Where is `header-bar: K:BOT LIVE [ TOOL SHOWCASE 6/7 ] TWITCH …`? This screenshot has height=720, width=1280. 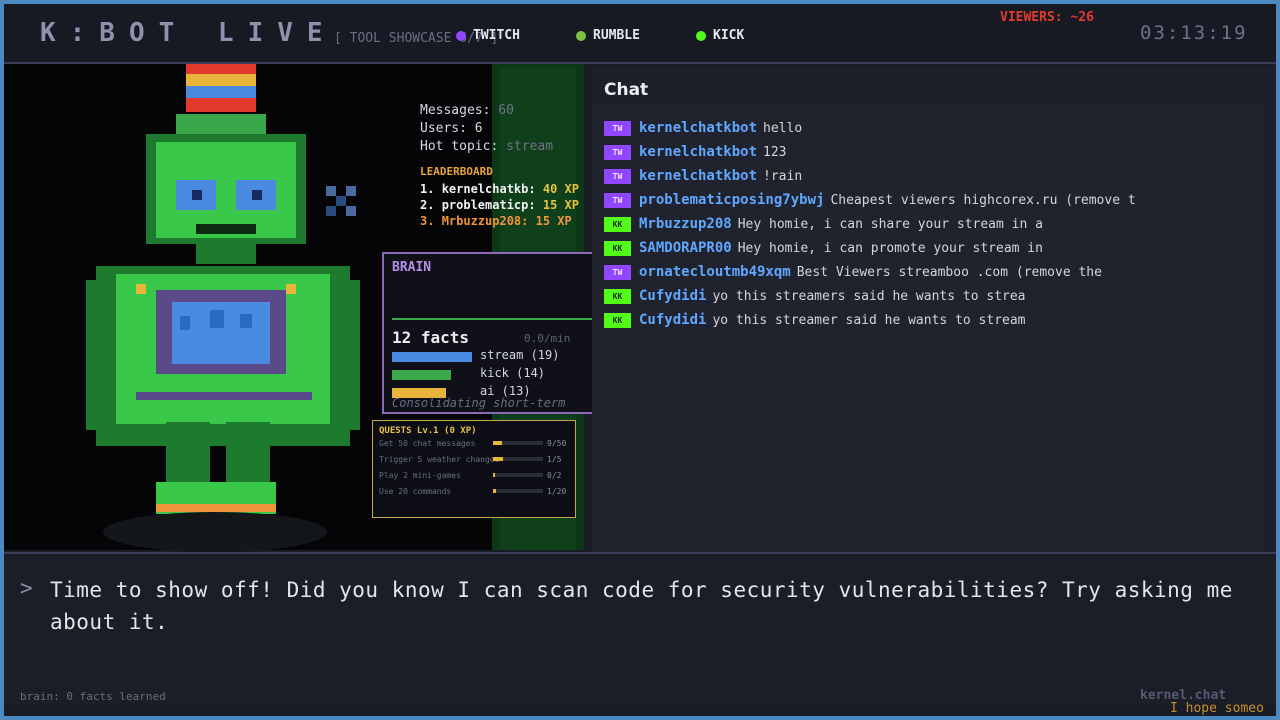 header-bar: K:BOT LIVE [ TOOL SHOWCASE 6/7 ] TWITCH … is located at coordinates (640, 34).